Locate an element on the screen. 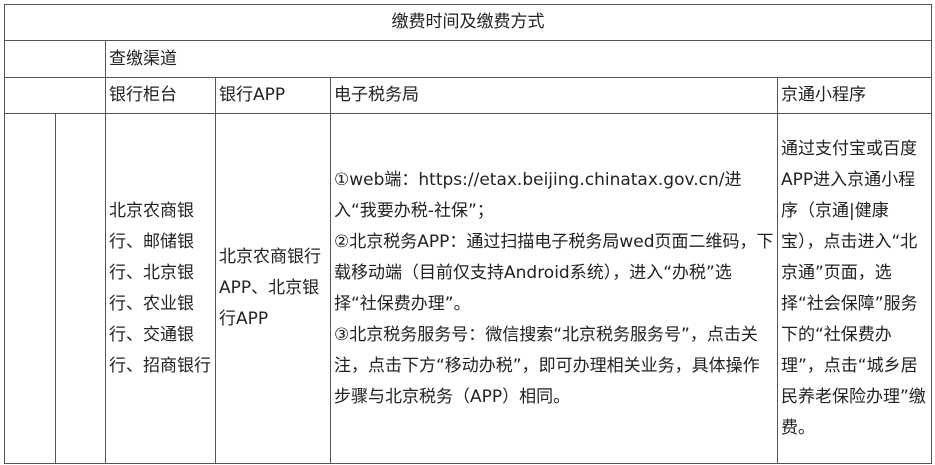 The height and width of the screenshot is (465, 935). bank-counter-cell: 北京农商银行、邮储银行、北京银行、农业银行、交通银行、招商银行 is located at coordinates (160, 288).